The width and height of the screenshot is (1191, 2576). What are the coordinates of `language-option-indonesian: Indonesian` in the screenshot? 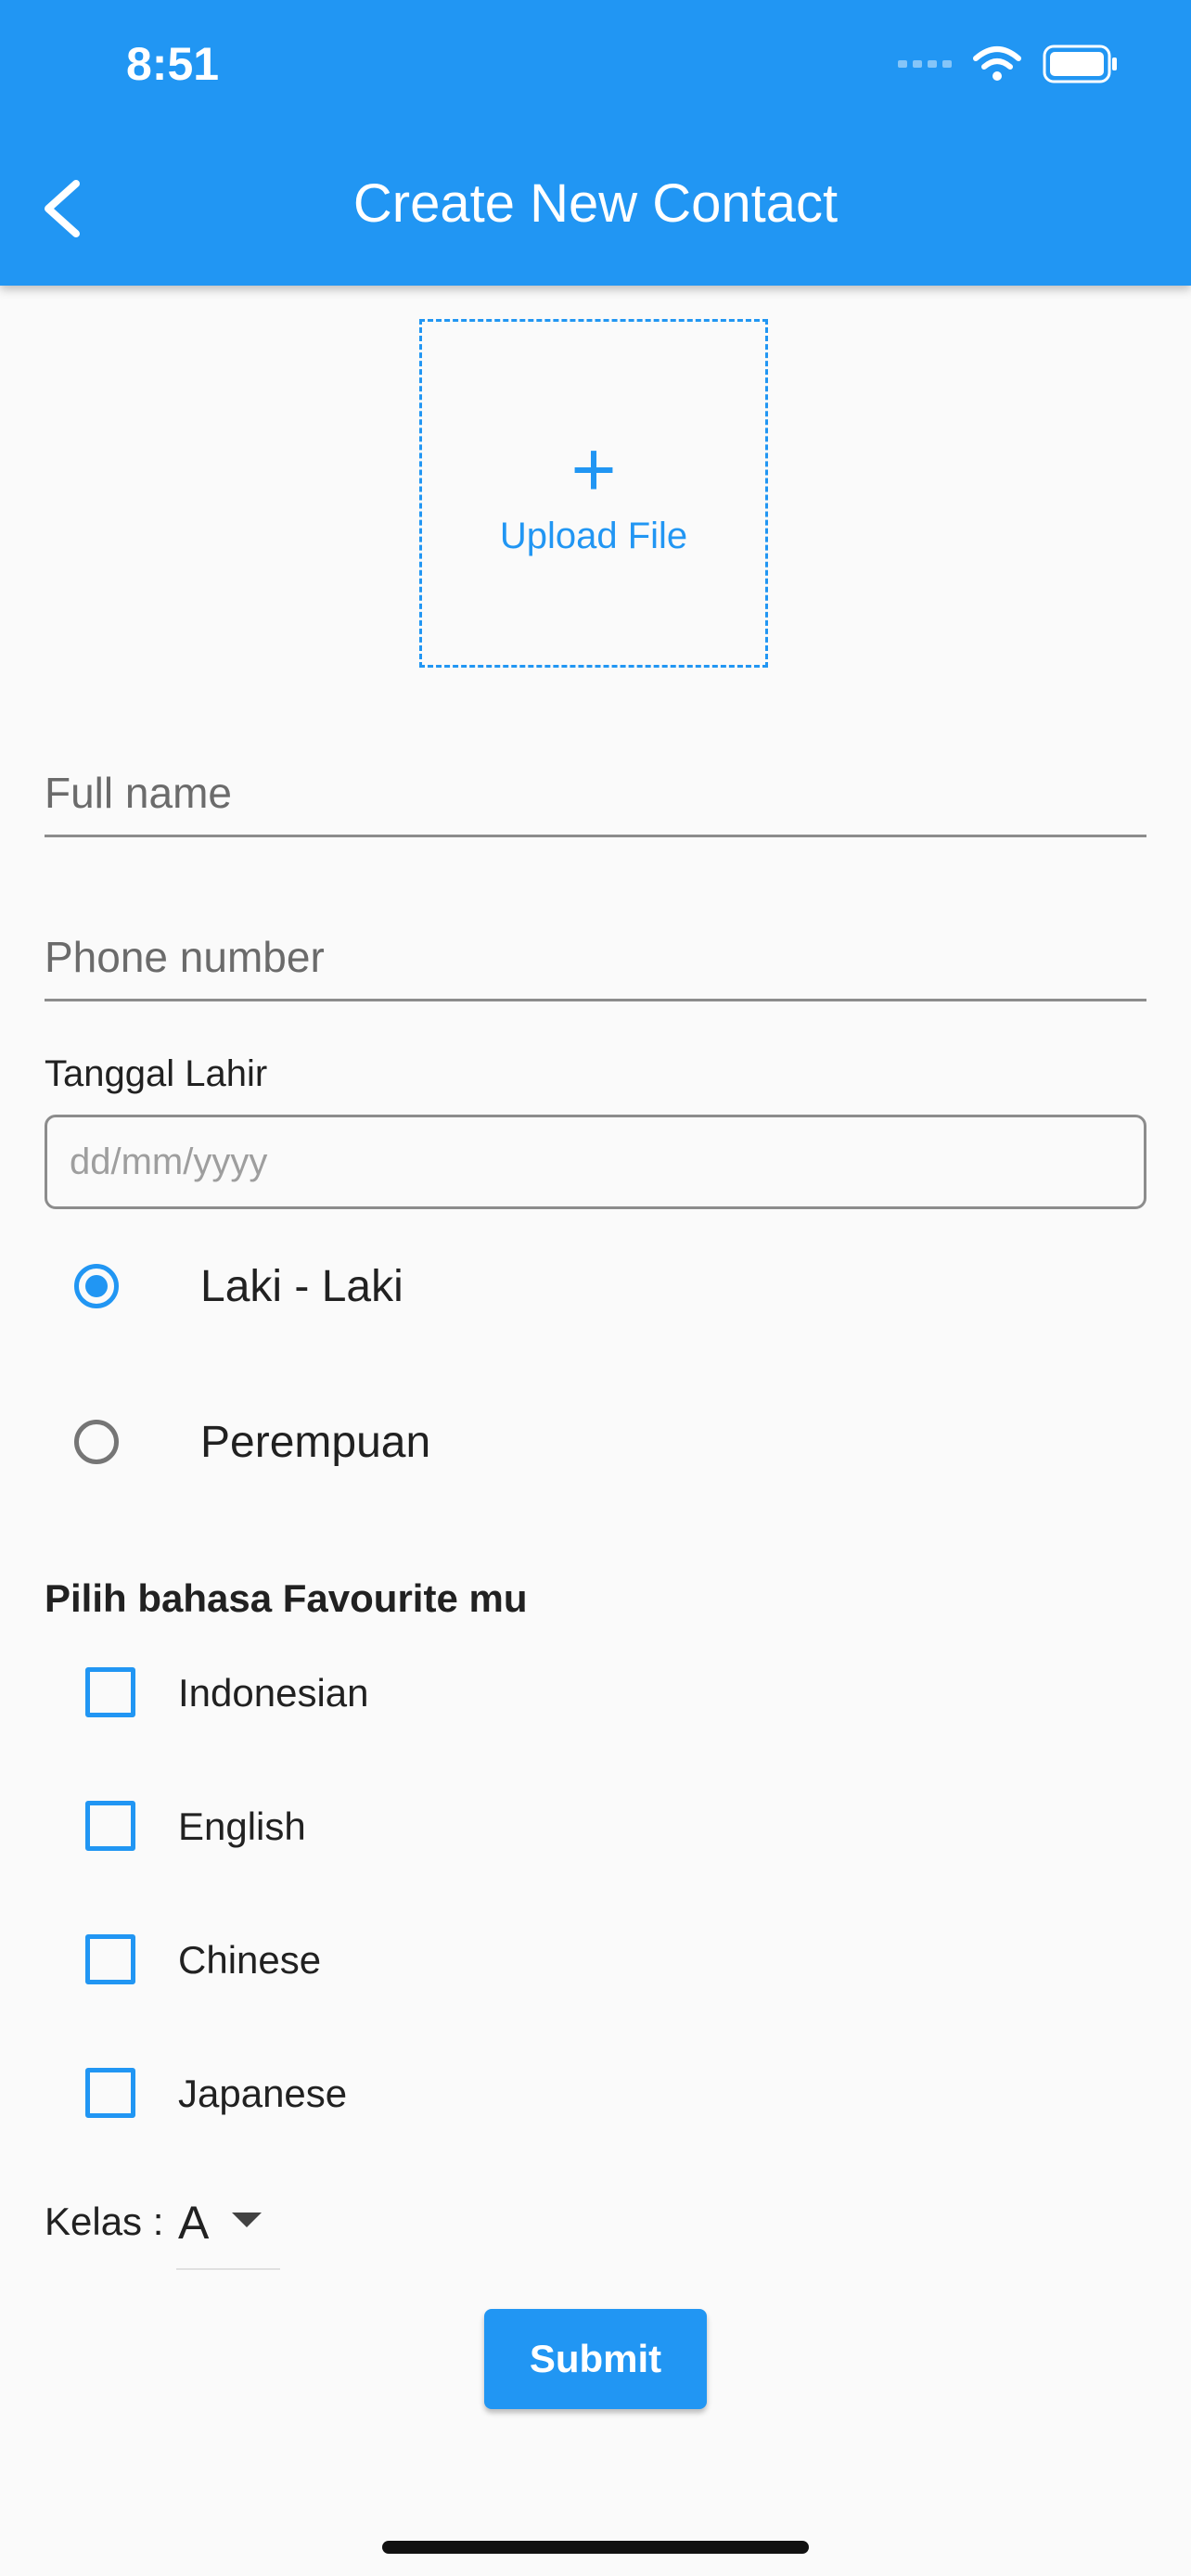 It's located at (595, 1690).